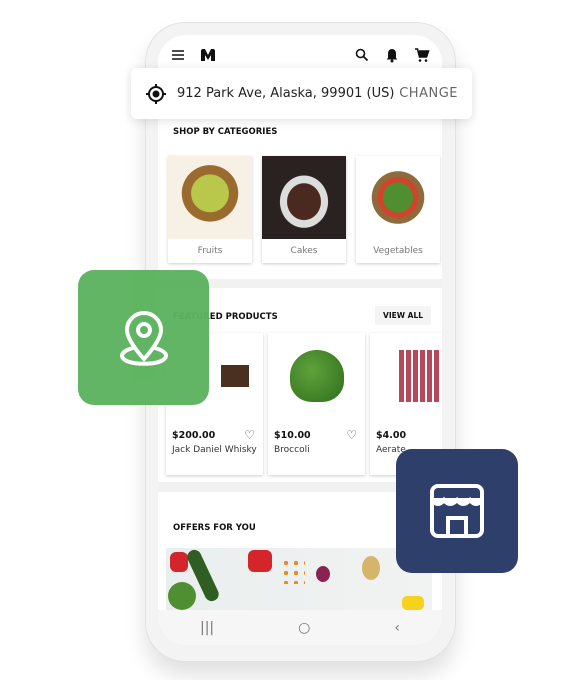 This screenshot has height=680, width=580. I want to click on system-nav-bar: ||| ○ ‹, so click(300, 627).